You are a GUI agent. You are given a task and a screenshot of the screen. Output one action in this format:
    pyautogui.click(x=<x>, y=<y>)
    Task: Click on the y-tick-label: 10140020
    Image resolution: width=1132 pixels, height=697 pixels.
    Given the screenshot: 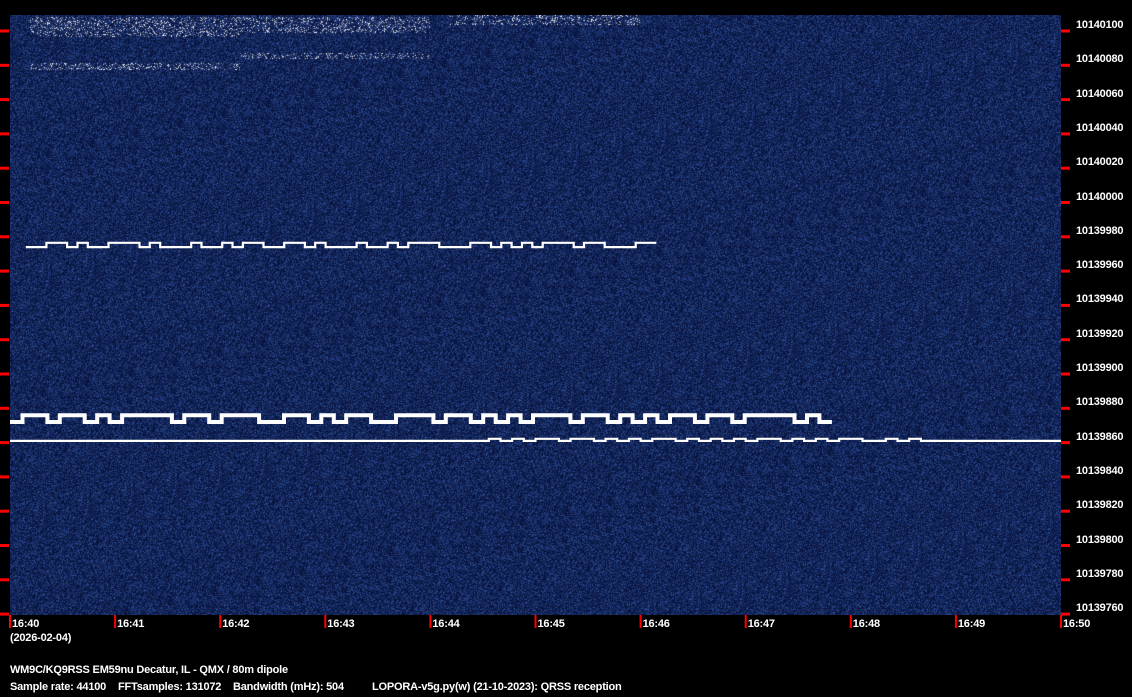 What is the action you would take?
    pyautogui.click(x=1100, y=162)
    